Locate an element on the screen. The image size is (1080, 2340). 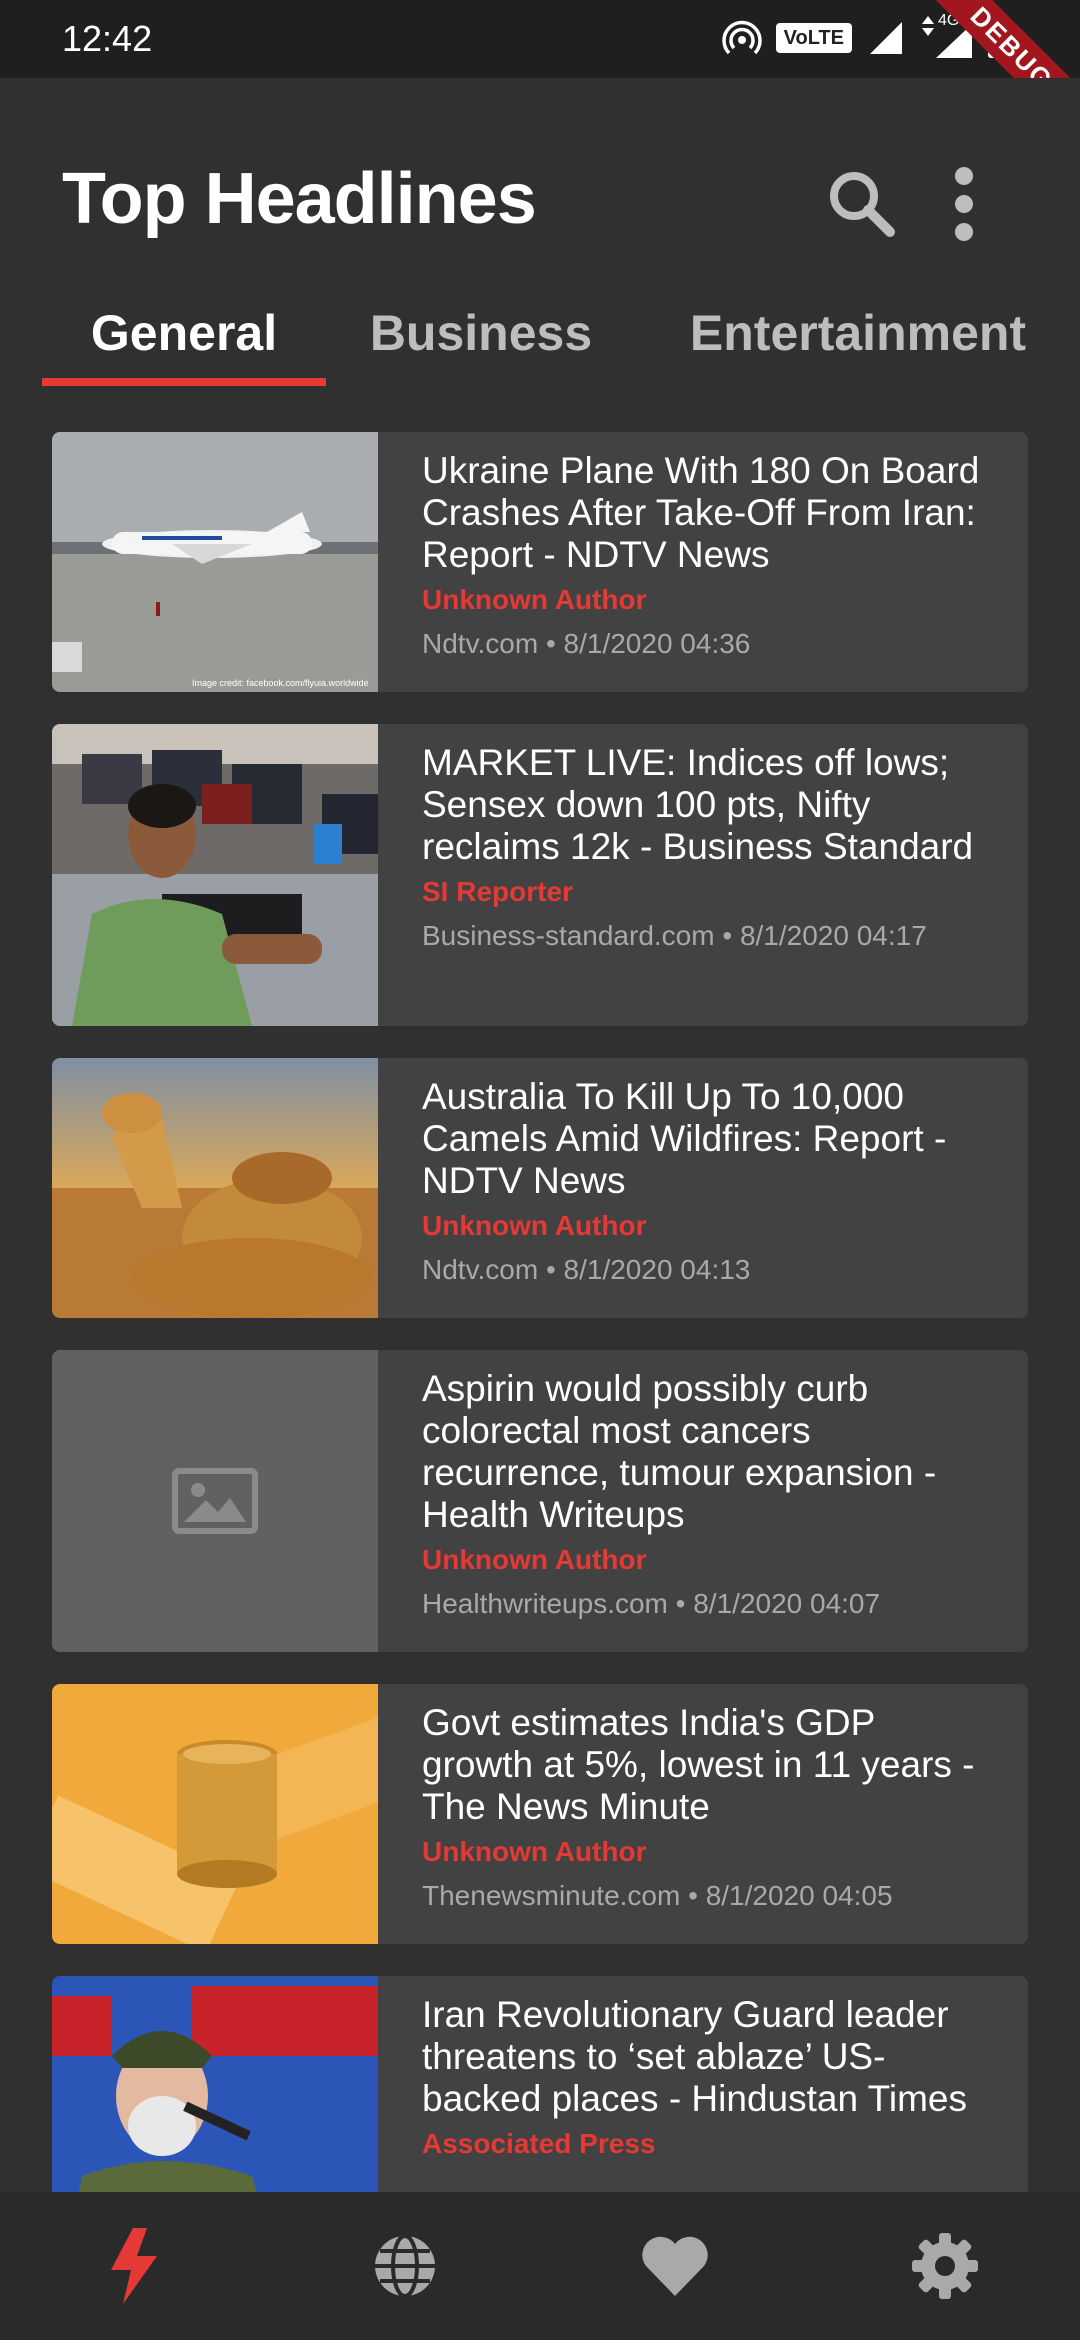
tab-business: Business is located at coordinates (481, 333).